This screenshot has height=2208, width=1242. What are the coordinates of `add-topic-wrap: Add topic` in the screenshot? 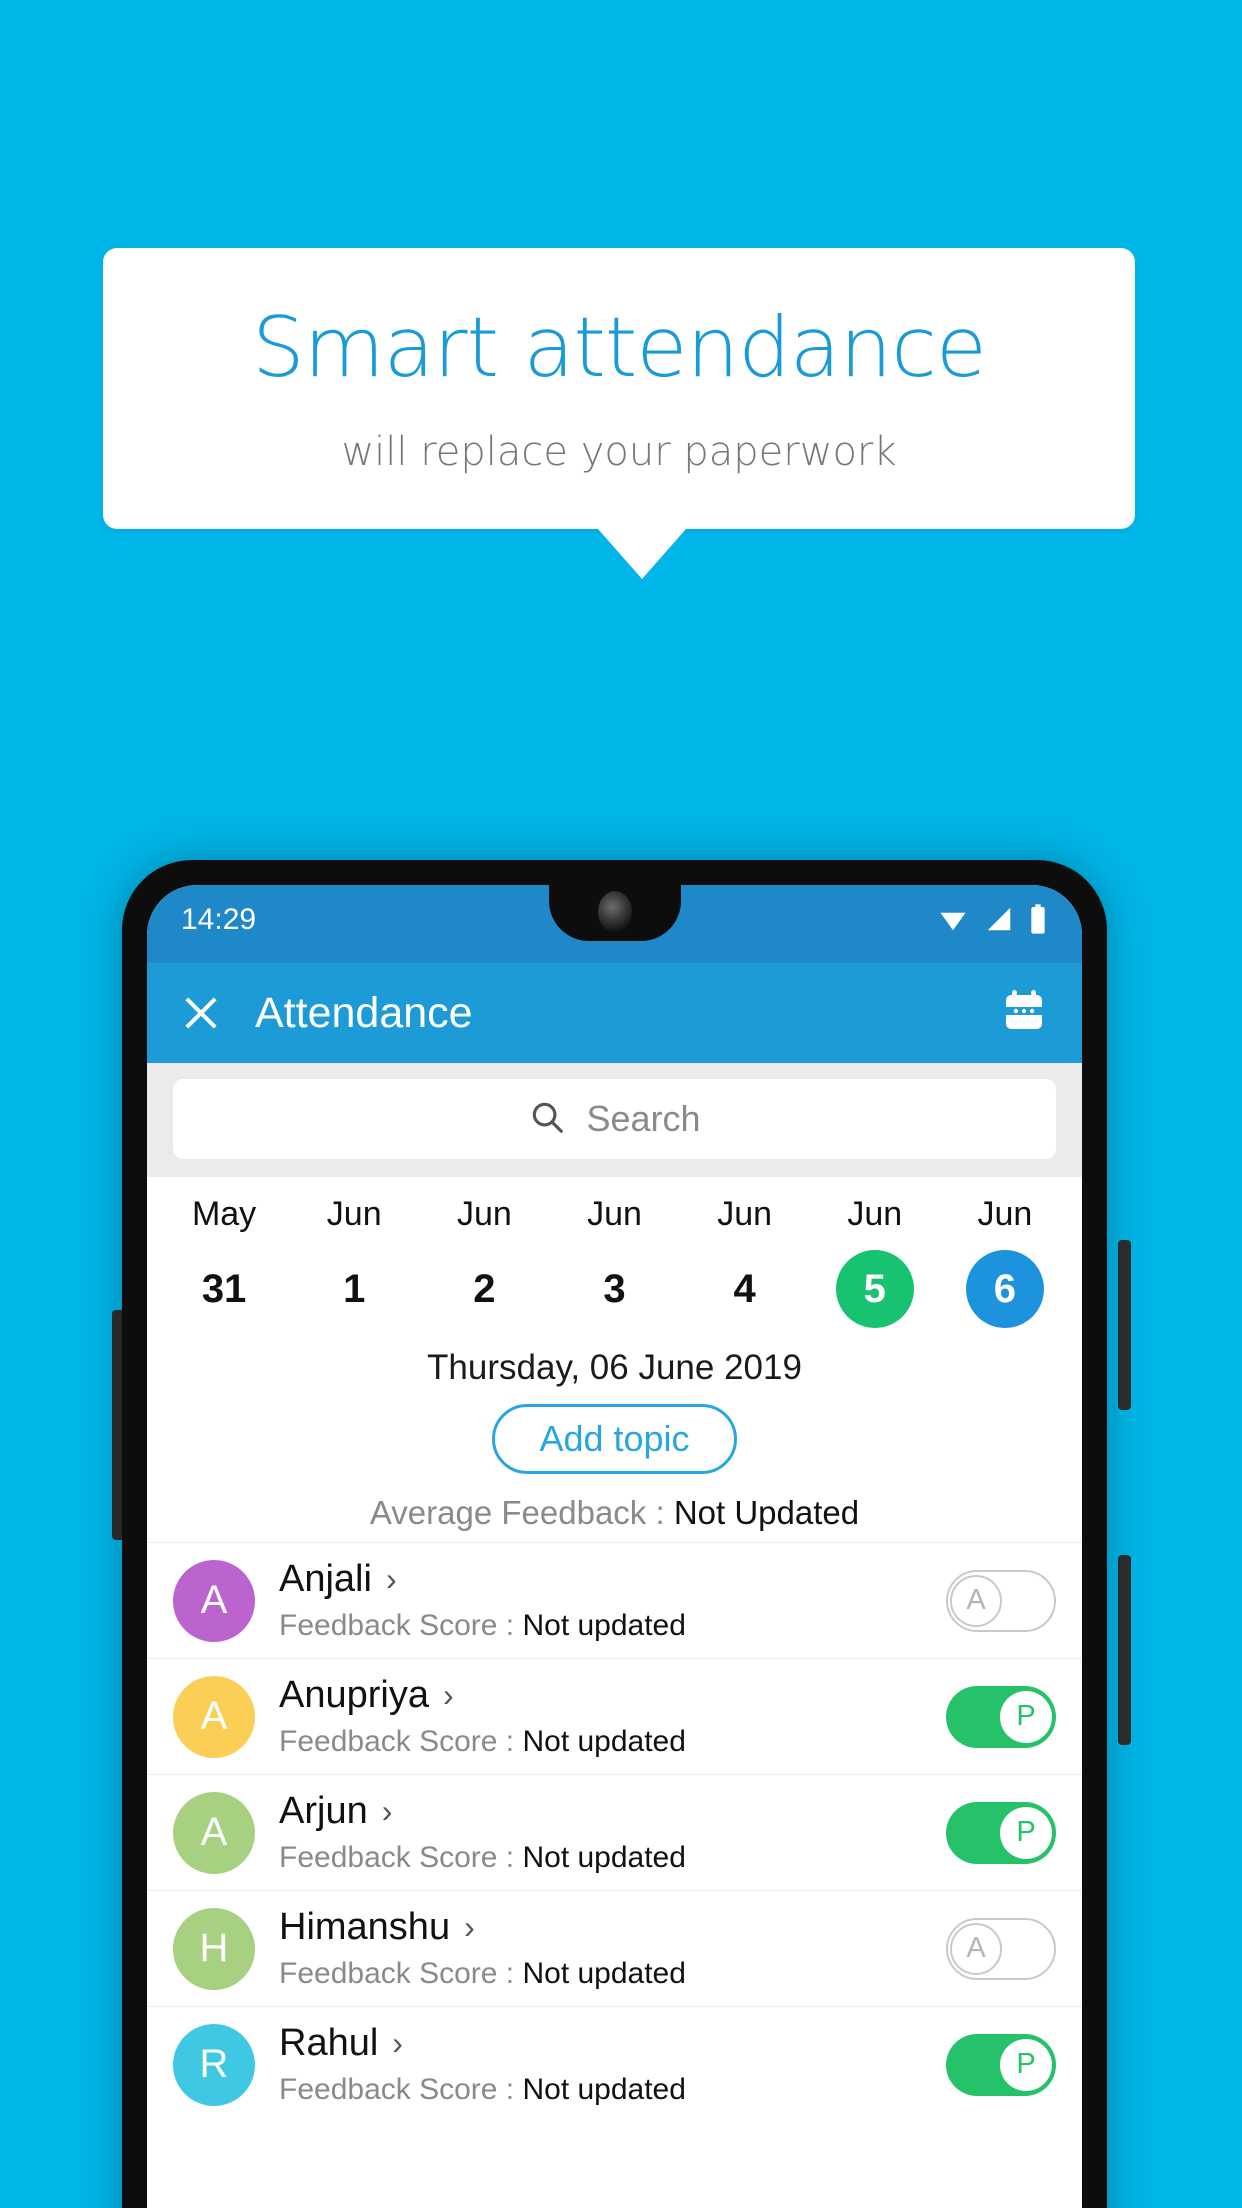 It's located at (614, 1439).